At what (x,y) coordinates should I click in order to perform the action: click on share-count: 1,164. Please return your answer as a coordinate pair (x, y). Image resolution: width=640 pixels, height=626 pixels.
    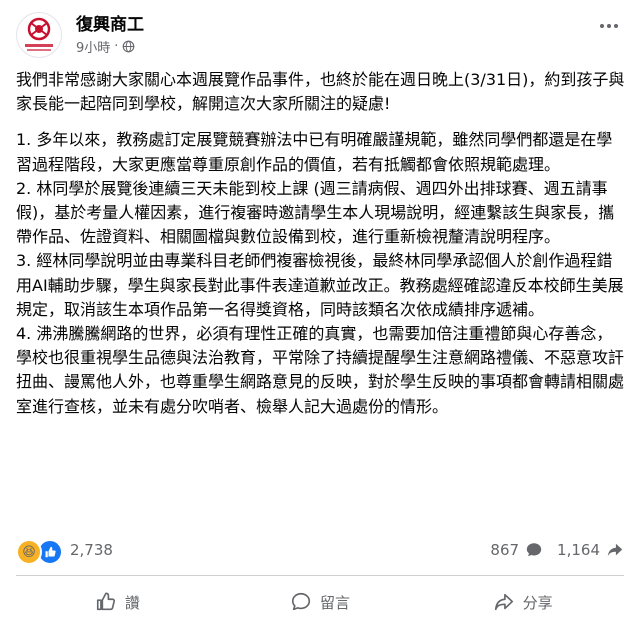
    Looking at the image, I should click on (578, 550).